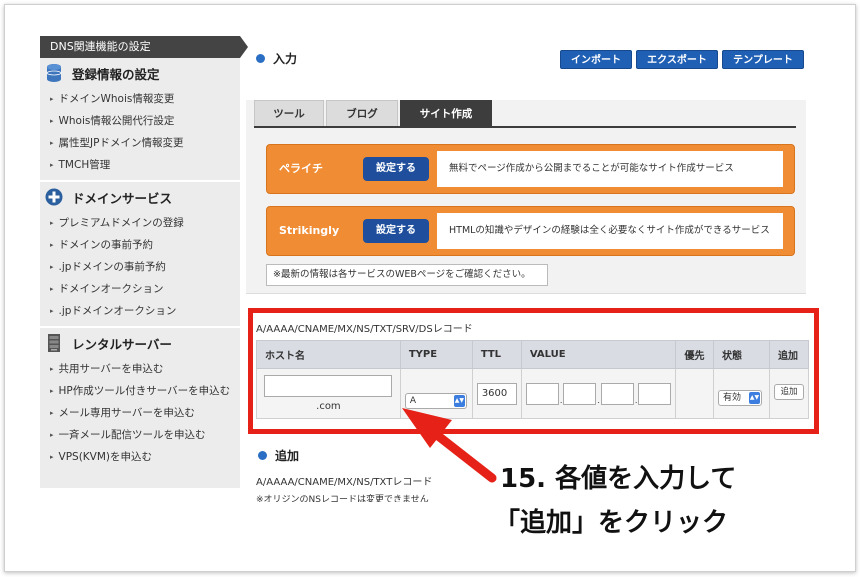 Image resolution: width=860 pixels, height=577 pixels. What do you see at coordinates (407, 275) in the screenshot?
I see `notice-text: ※最新の情報は各サービスのWEBページをご確認ください。` at bounding box center [407, 275].